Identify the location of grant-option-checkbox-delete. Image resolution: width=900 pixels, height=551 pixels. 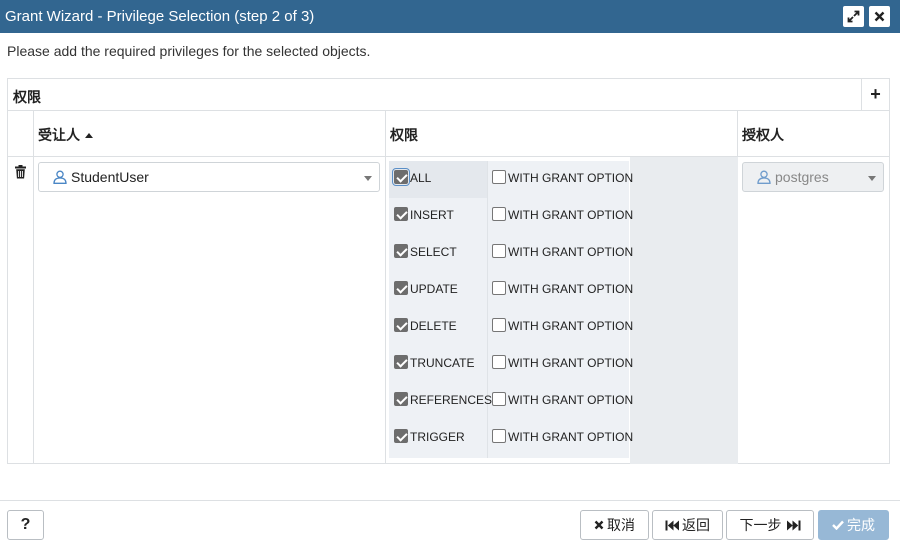
(499, 325).